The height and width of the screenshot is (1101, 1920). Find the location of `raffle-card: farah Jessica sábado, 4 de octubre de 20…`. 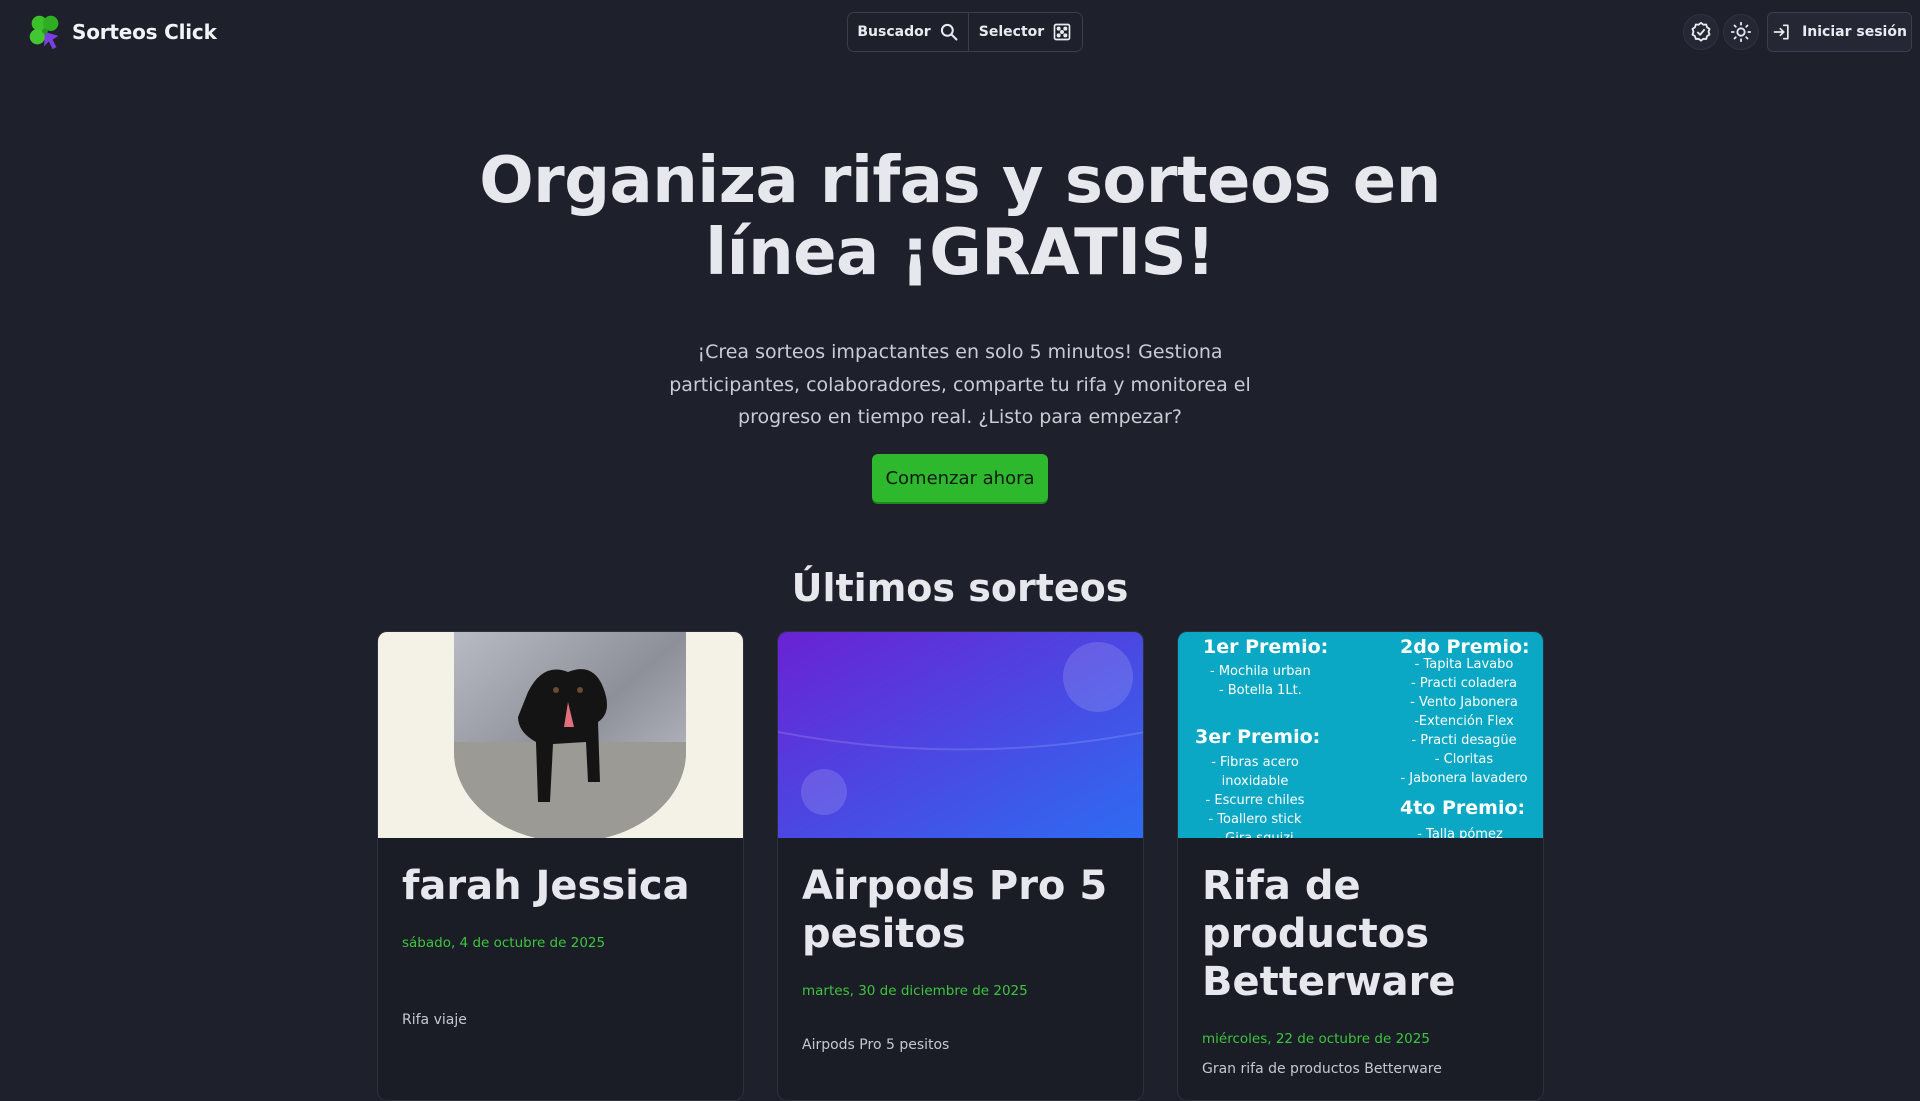

raffle-card: farah Jessica sábado, 4 de octubre de 20… is located at coordinates (560, 866).